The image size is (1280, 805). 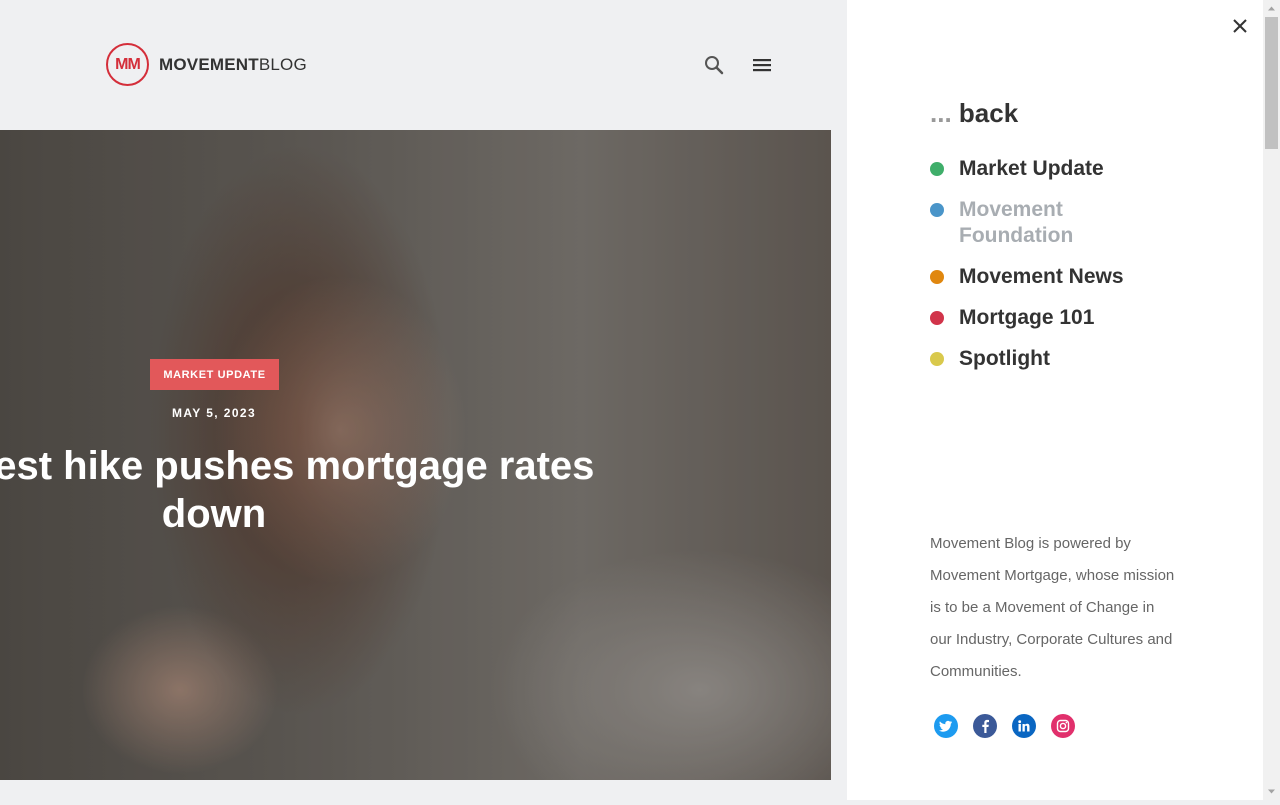 I want to click on scrollbar-thumb, so click(x=1271, y=83).